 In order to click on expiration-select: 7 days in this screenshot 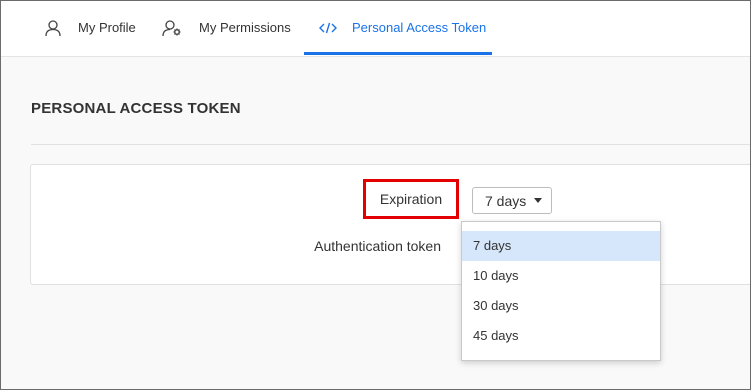, I will do `click(512, 200)`.